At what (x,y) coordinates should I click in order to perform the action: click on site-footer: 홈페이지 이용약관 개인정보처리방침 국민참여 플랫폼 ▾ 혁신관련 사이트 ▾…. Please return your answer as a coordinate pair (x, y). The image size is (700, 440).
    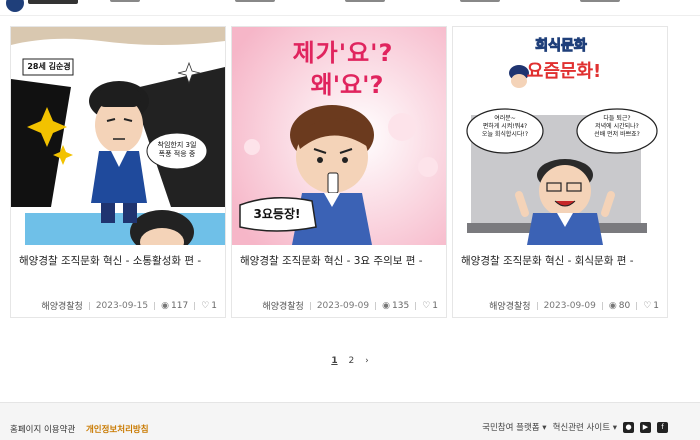
    Looking at the image, I should click on (350, 421).